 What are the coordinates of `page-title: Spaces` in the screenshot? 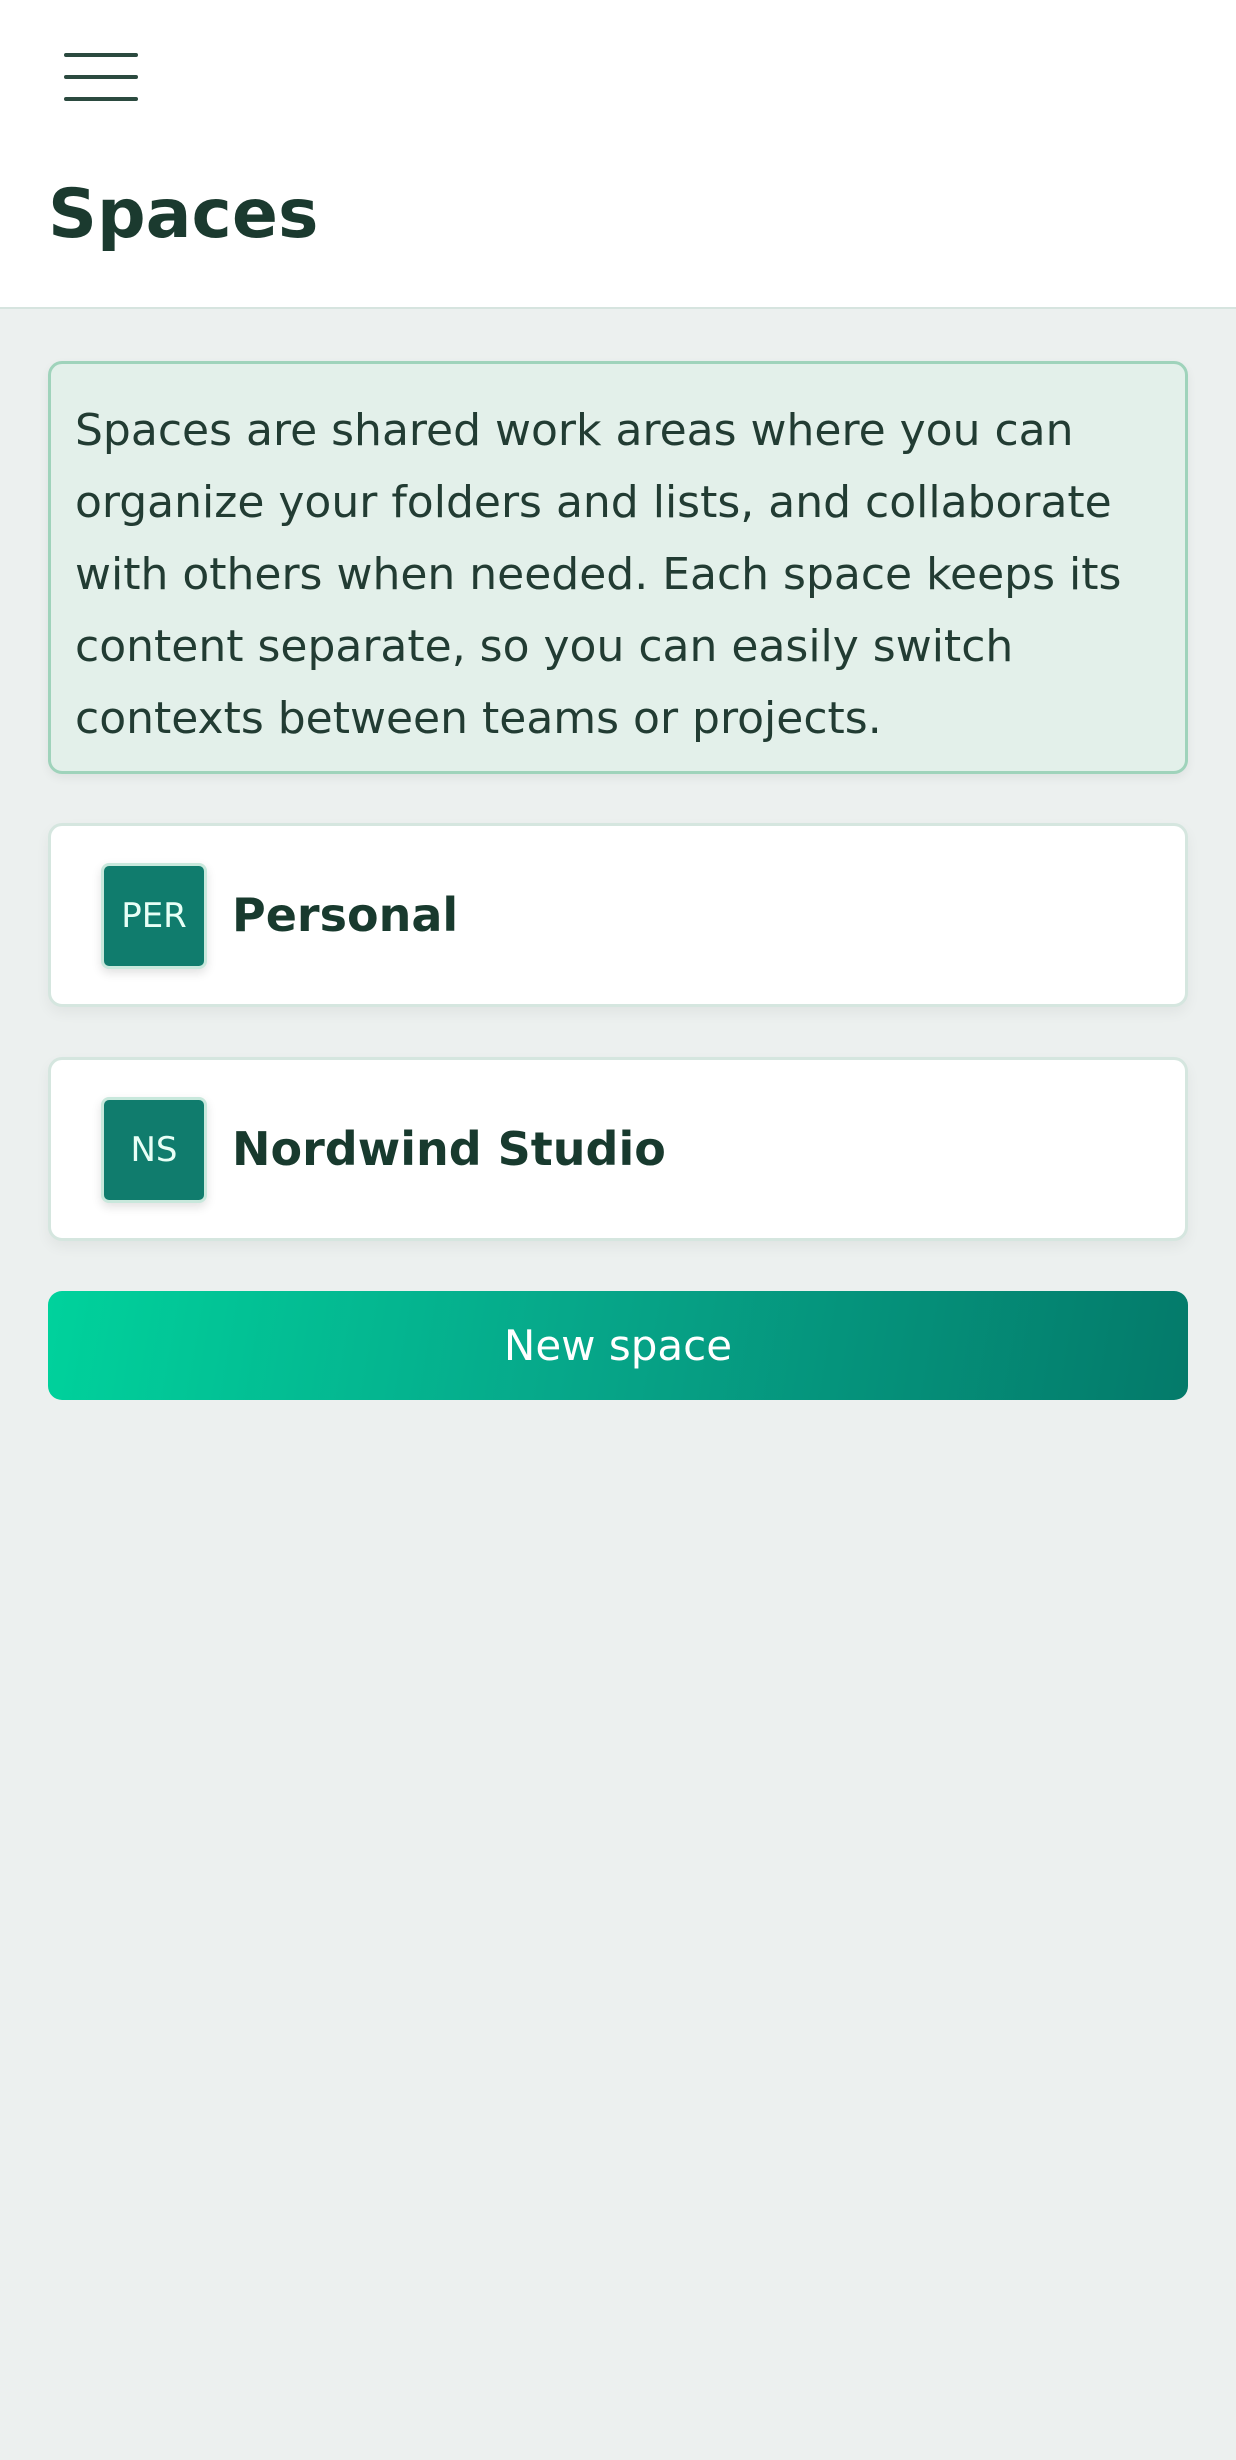 It's located at (183, 214).